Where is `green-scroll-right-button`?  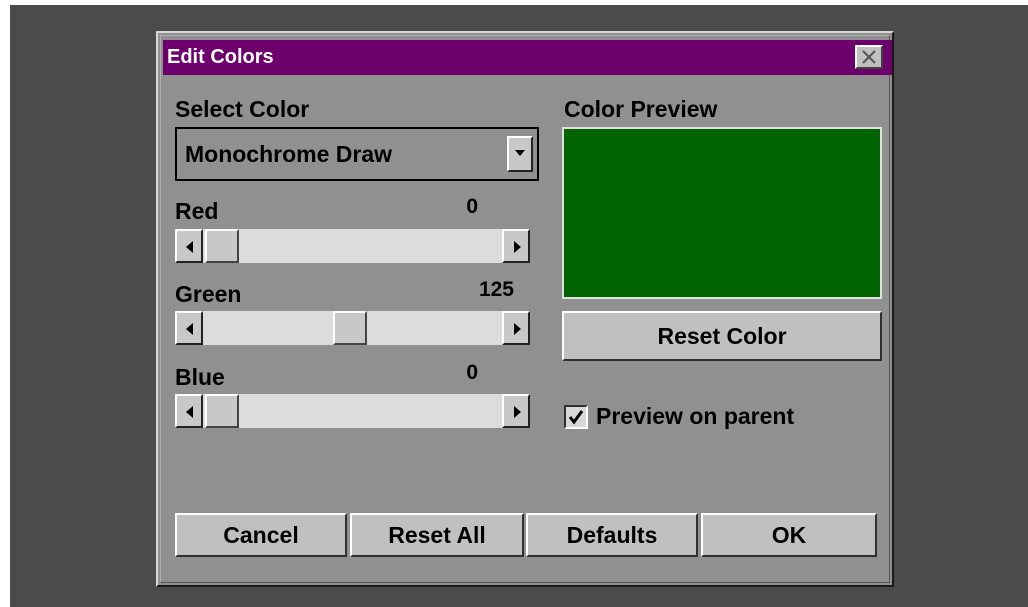
green-scroll-right-button is located at coordinates (516, 328).